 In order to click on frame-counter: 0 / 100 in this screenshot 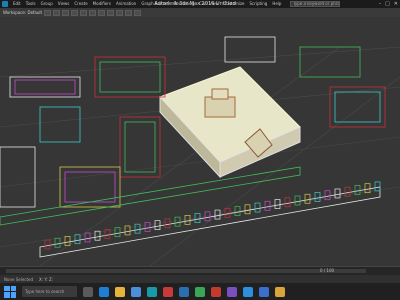, I will do `click(327, 270)`.